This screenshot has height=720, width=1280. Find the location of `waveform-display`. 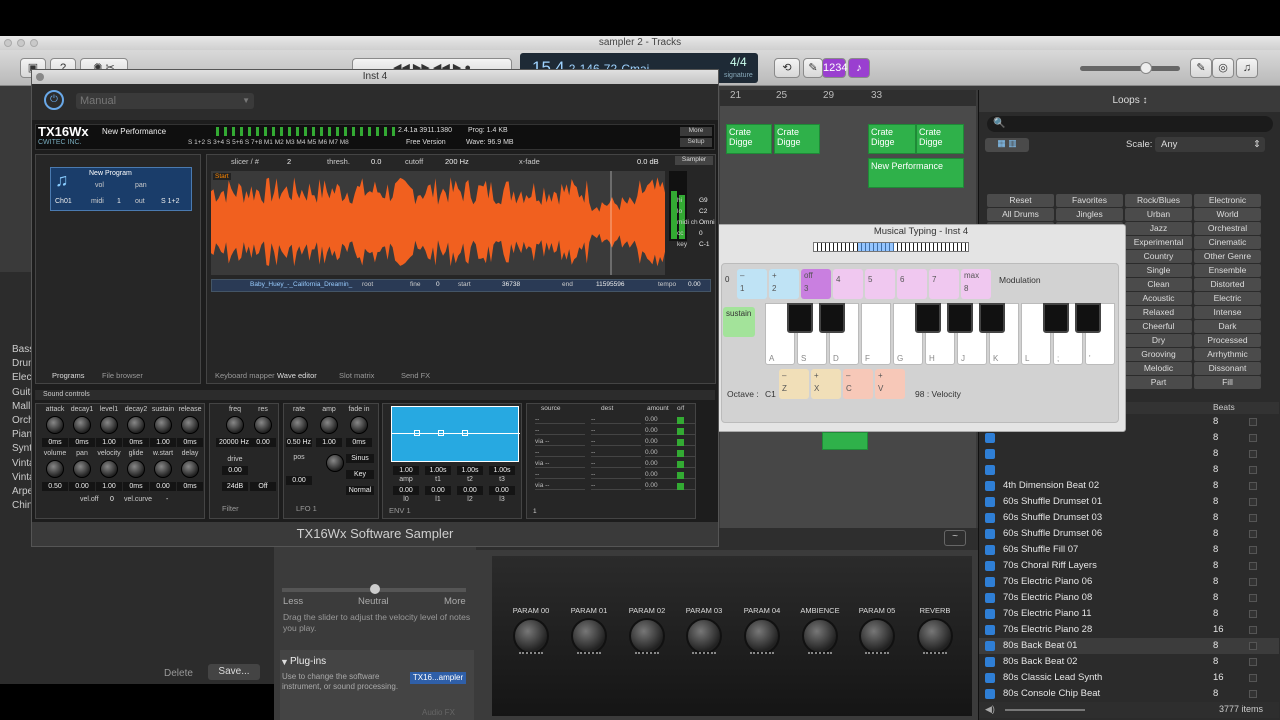

waveform-display is located at coordinates (438, 223).